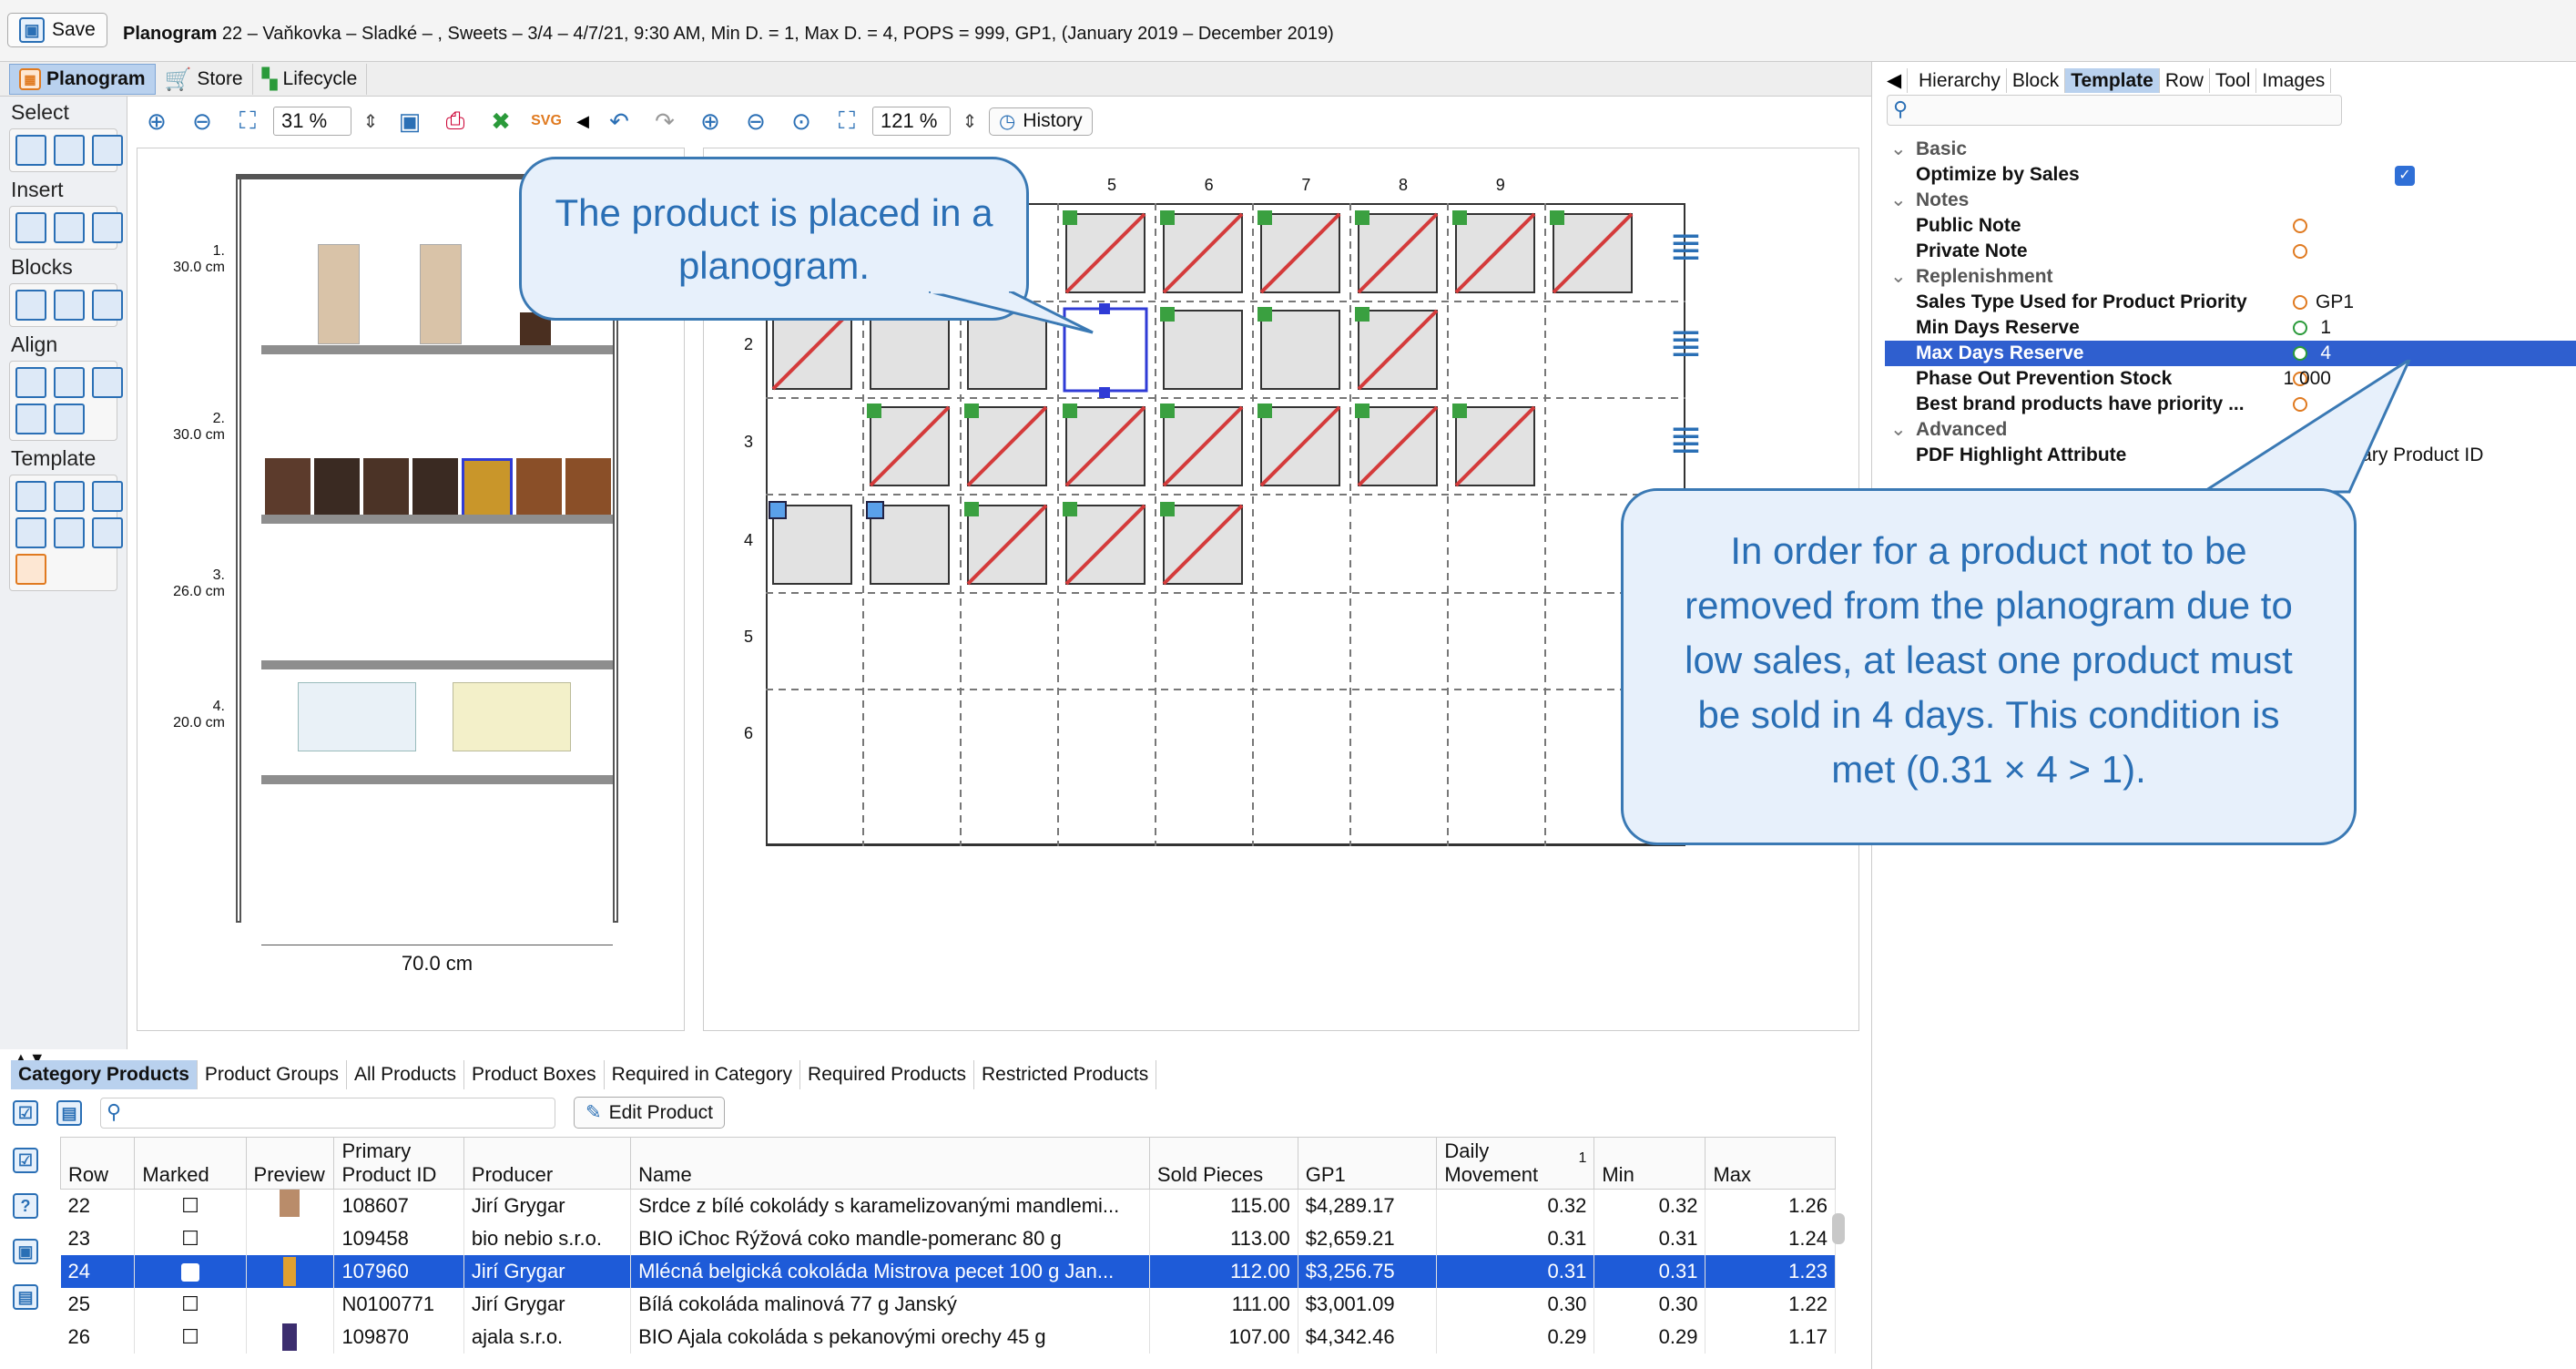 This screenshot has height=1369, width=2576. I want to click on save-button: ▣ Save, so click(57, 30).